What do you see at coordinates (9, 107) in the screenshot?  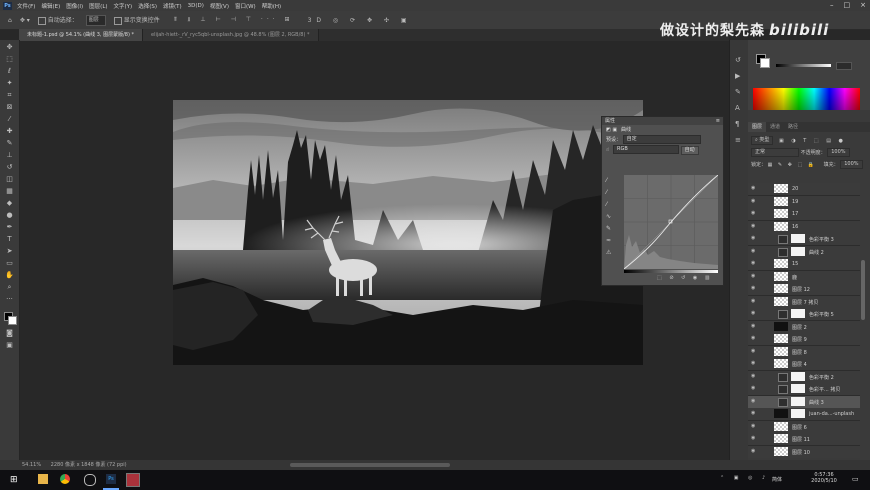 I see `frame-tool-icon: ⊠` at bounding box center [9, 107].